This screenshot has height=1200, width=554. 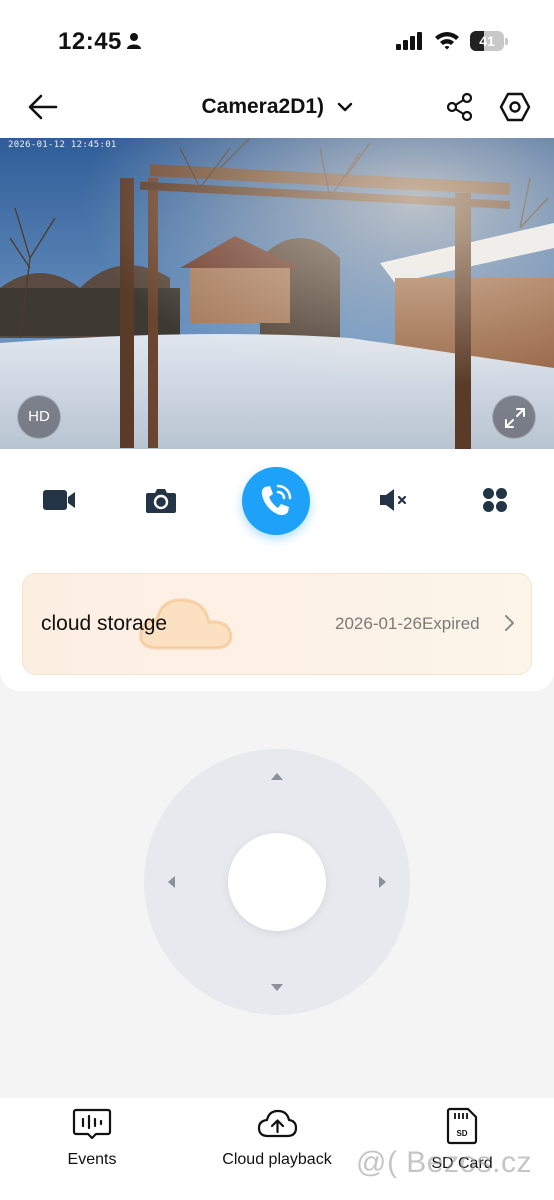 What do you see at coordinates (277, 41) in the screenshot?
I see `status-bar: 12:45 41` at bounding box center [277, 41].